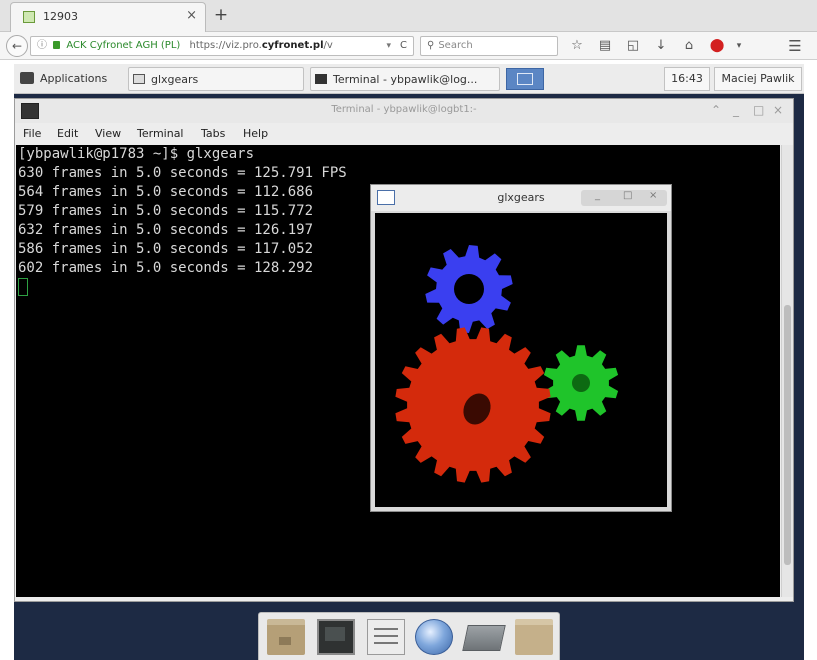 The height and width of the screenshot is (660, 817). Describe the element at coordinates (32, 133) in the screenshot. I see `menu-file: File` at that location.